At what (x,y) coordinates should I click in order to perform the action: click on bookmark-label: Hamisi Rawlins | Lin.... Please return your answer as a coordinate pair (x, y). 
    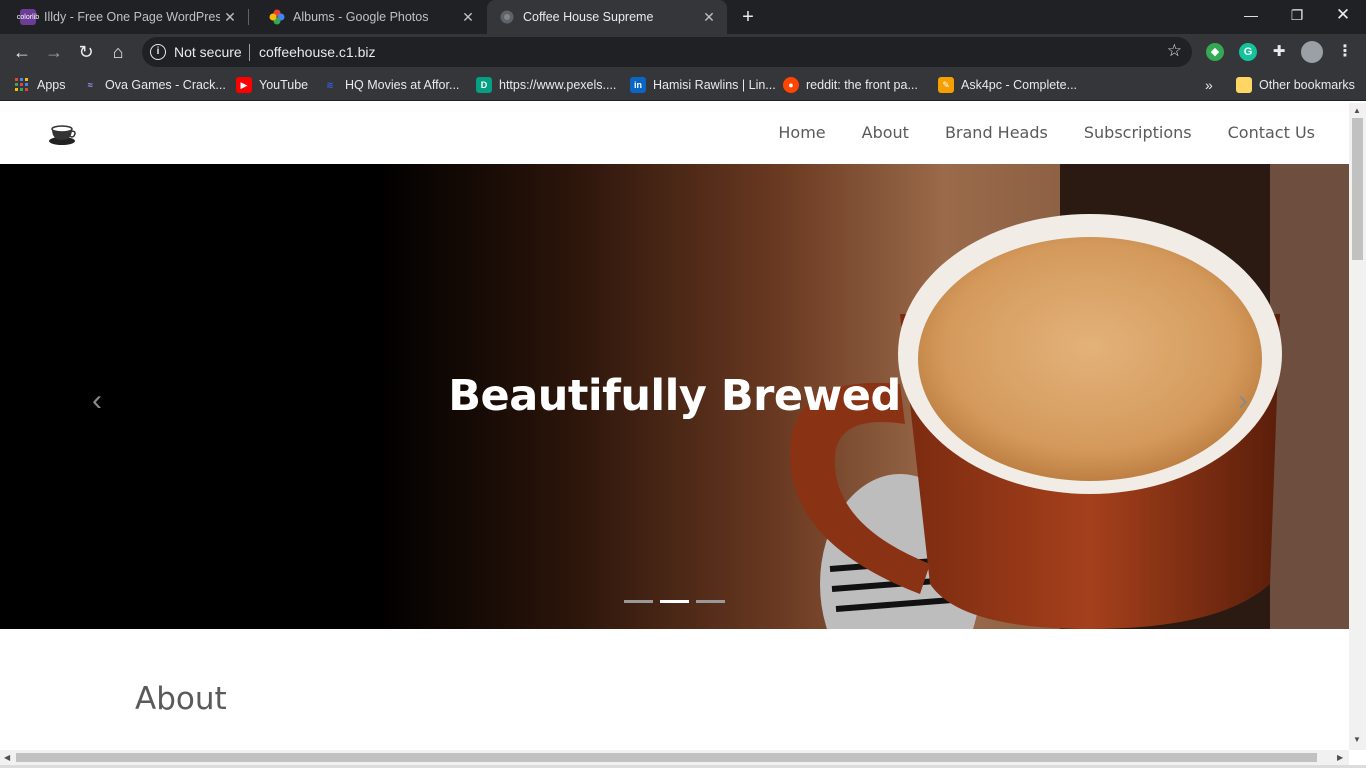
    Looking at the image, I should click on (714, 85).